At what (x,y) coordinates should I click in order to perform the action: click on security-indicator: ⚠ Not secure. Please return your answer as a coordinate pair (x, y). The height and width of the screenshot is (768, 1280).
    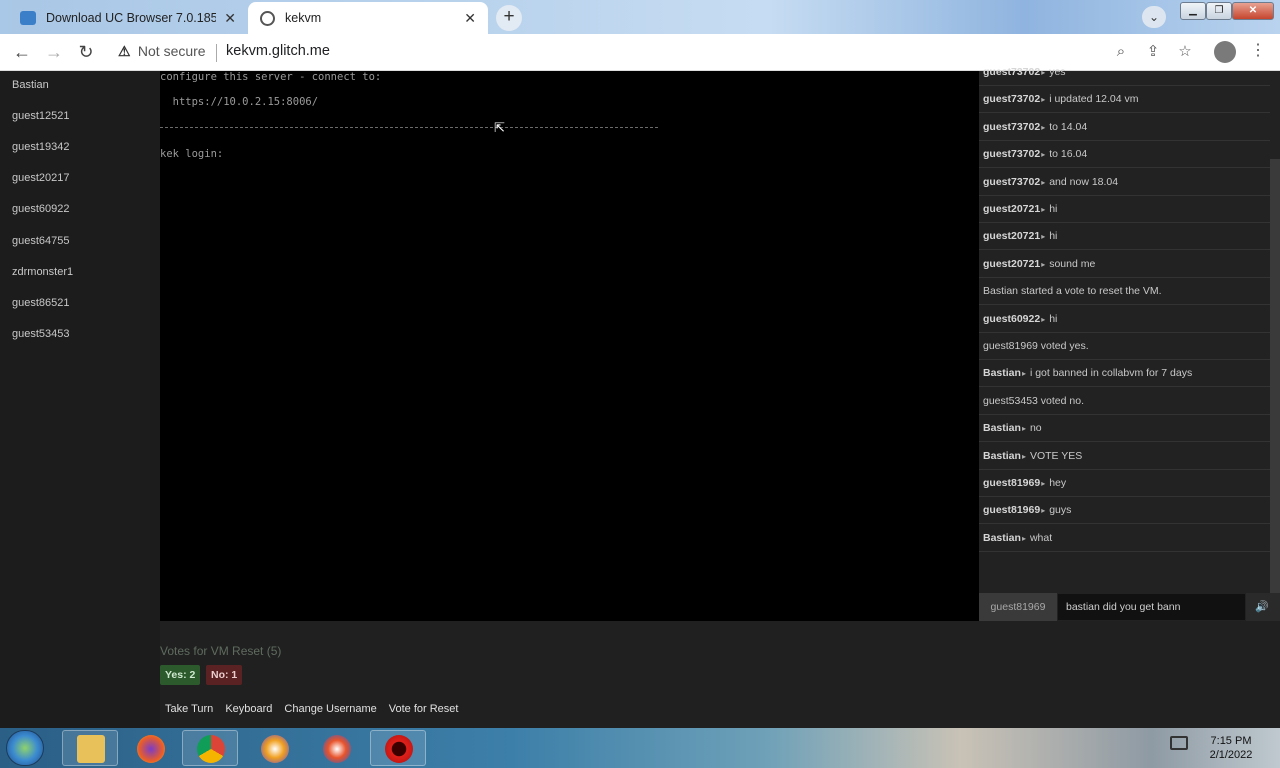
    Looking at the image, I should click on (162, 51).